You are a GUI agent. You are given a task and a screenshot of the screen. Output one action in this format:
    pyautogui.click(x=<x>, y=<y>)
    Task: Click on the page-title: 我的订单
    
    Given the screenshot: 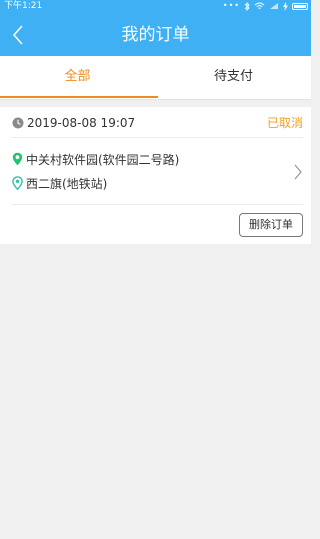 What is the action you would take?
    pyautogui.click(x=155, y=35)
    